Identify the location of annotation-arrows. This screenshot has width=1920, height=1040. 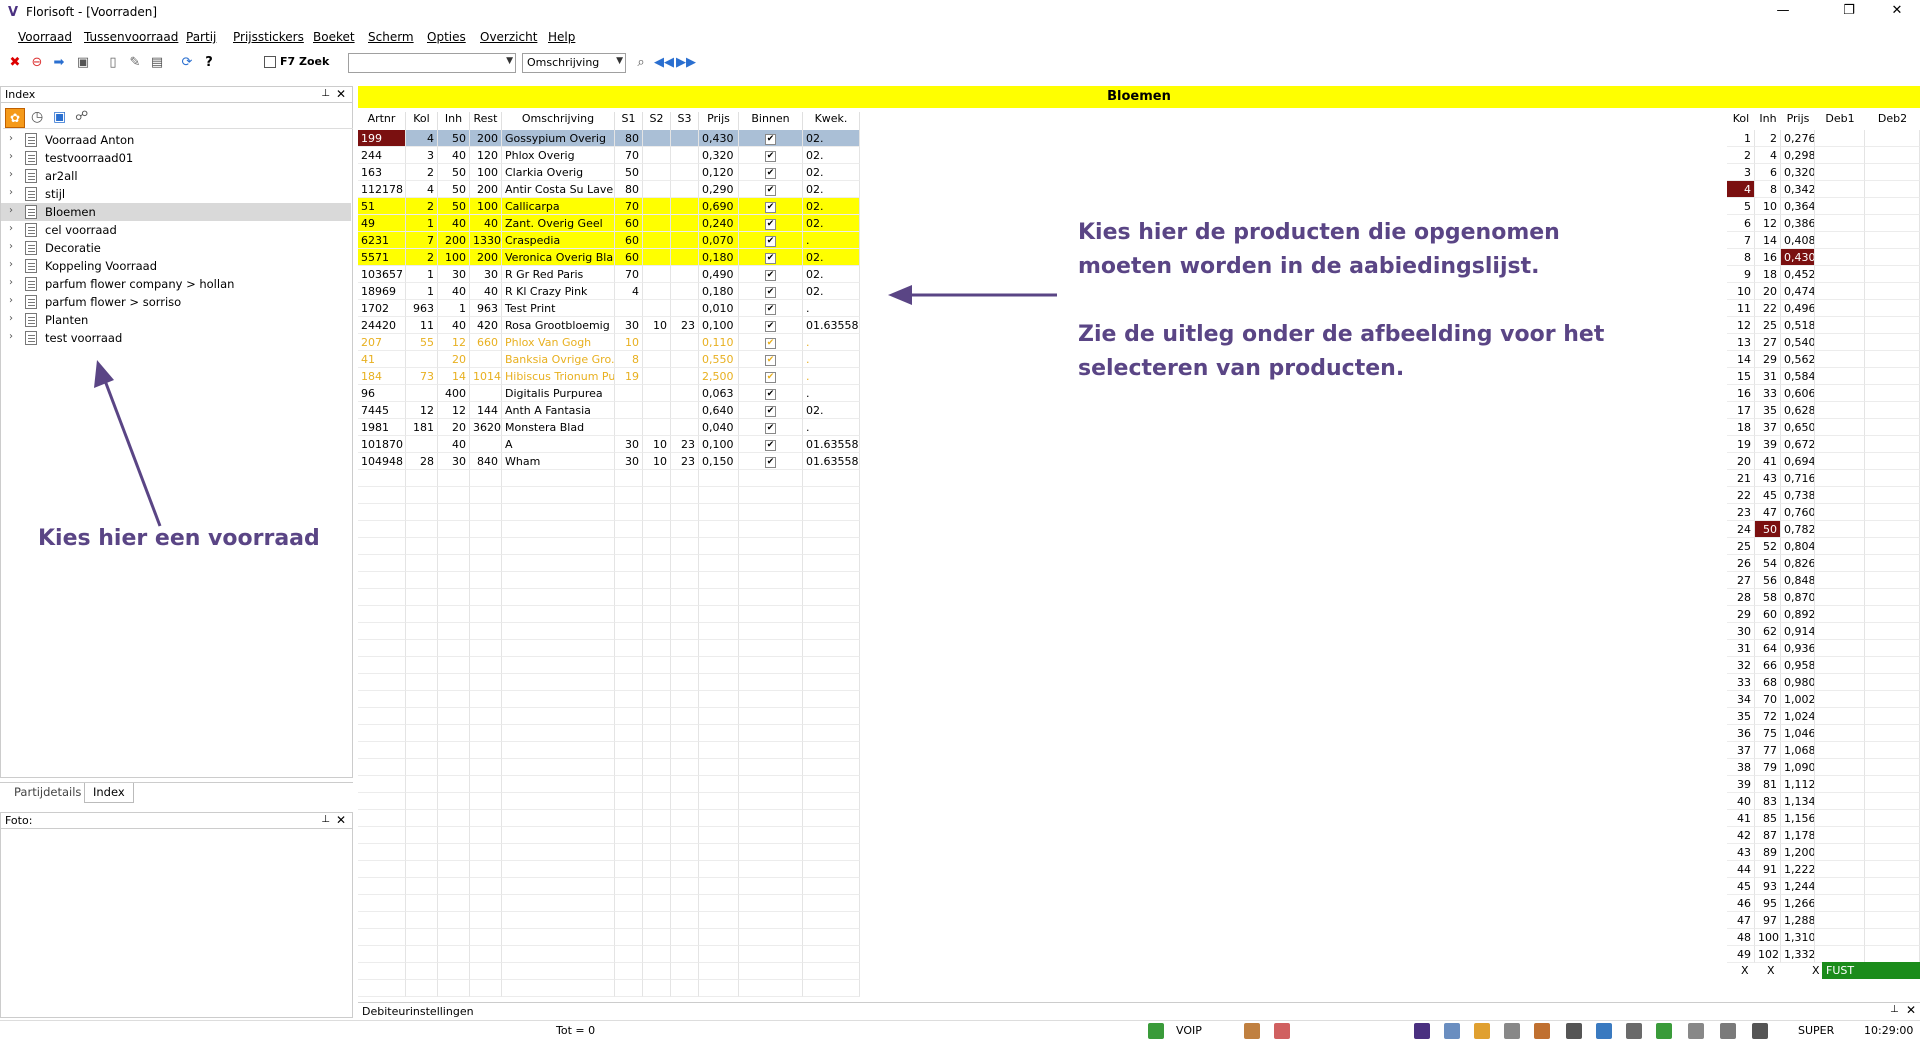
(575, 406).